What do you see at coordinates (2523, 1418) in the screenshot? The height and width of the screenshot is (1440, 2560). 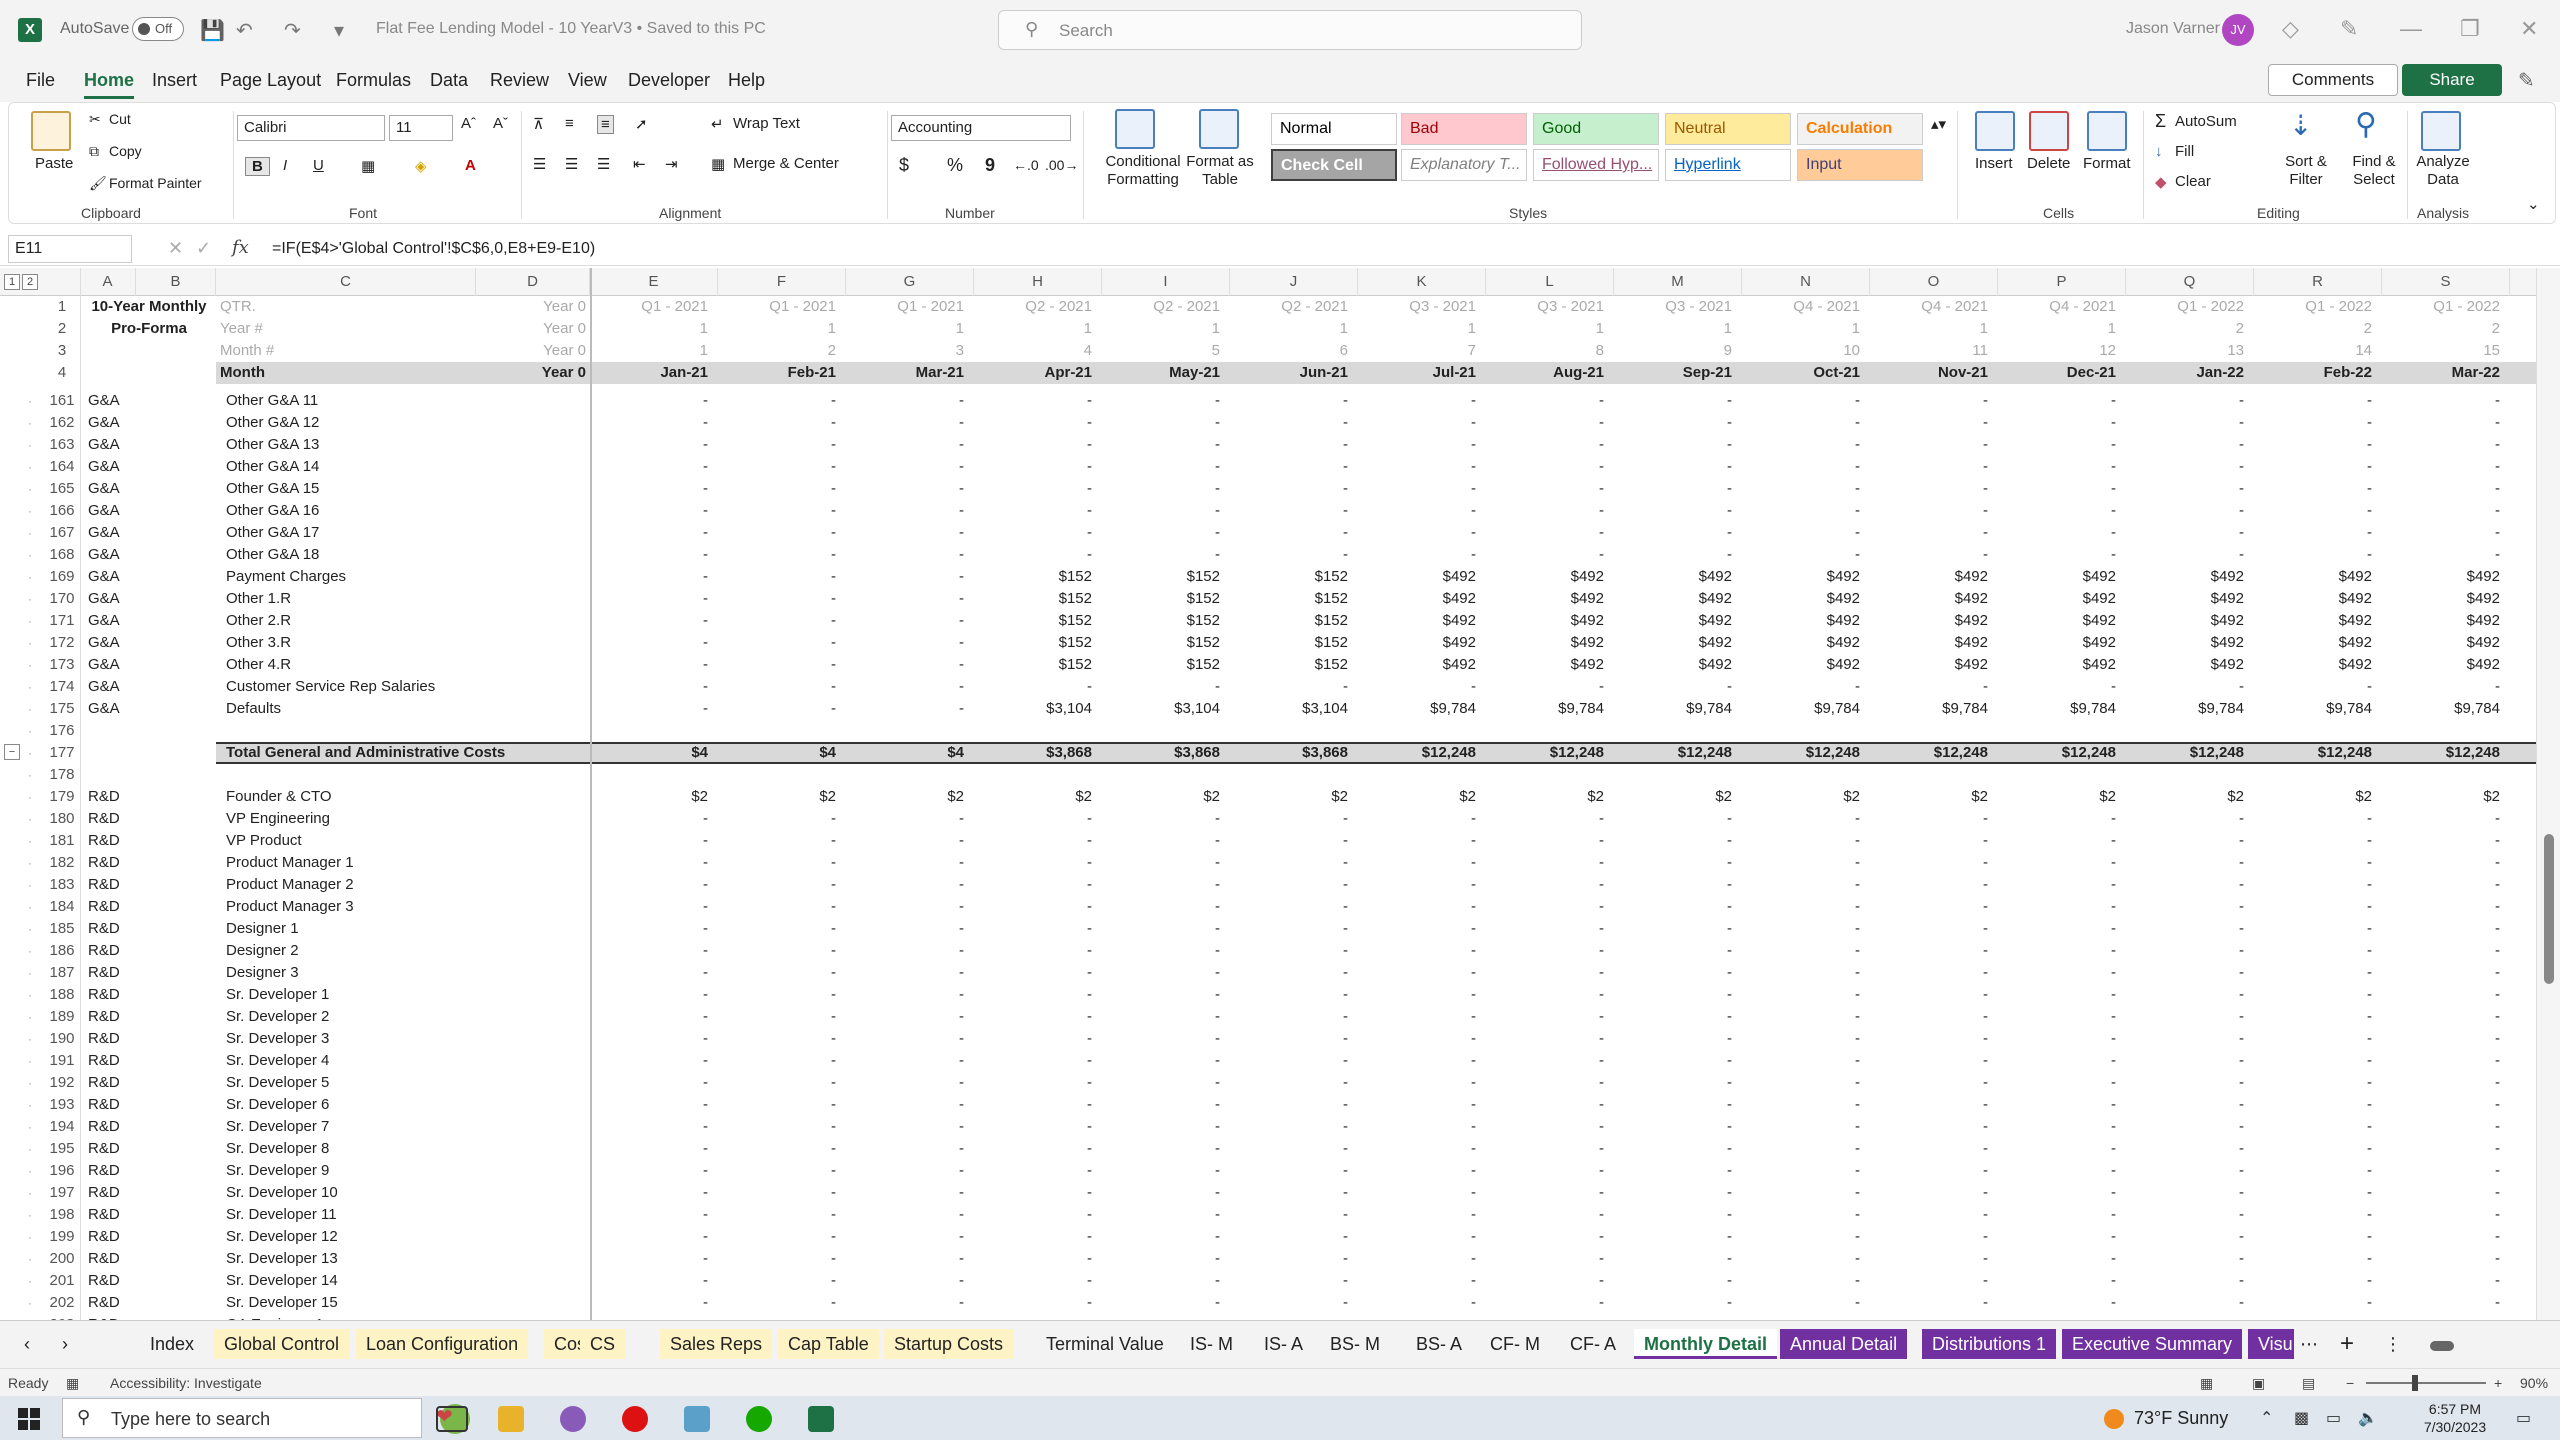 I see `notifications-icon: ▭` at bounding box center [2523, 1418].